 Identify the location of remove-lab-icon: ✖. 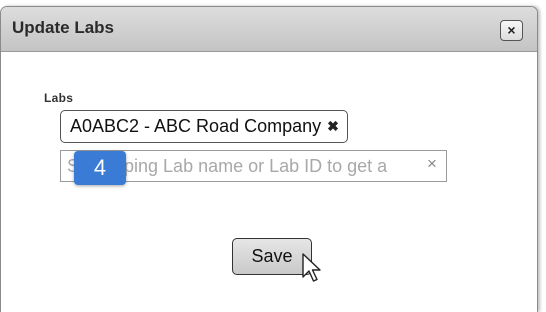
(333, 126).